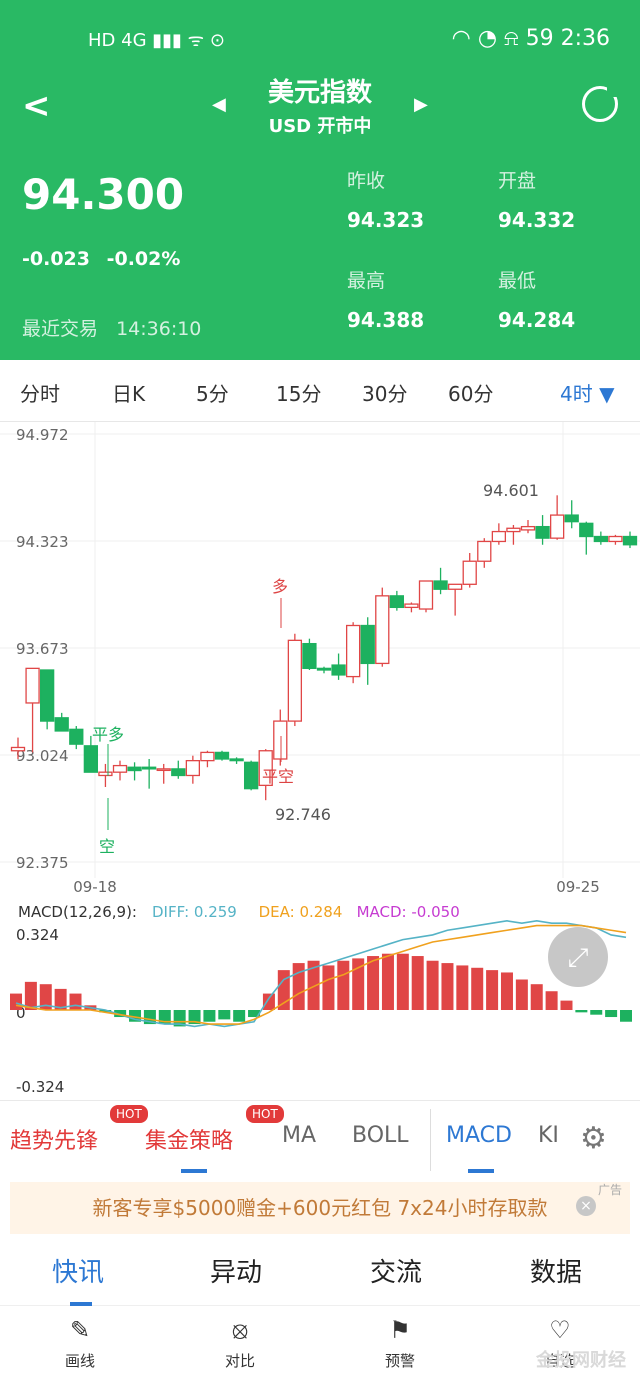 The height and width of the screenshot is (1387, 640). Describe the element at coordinates (578, 887) in the screenshot. I see `x-tick-label: 09-25` at that location.